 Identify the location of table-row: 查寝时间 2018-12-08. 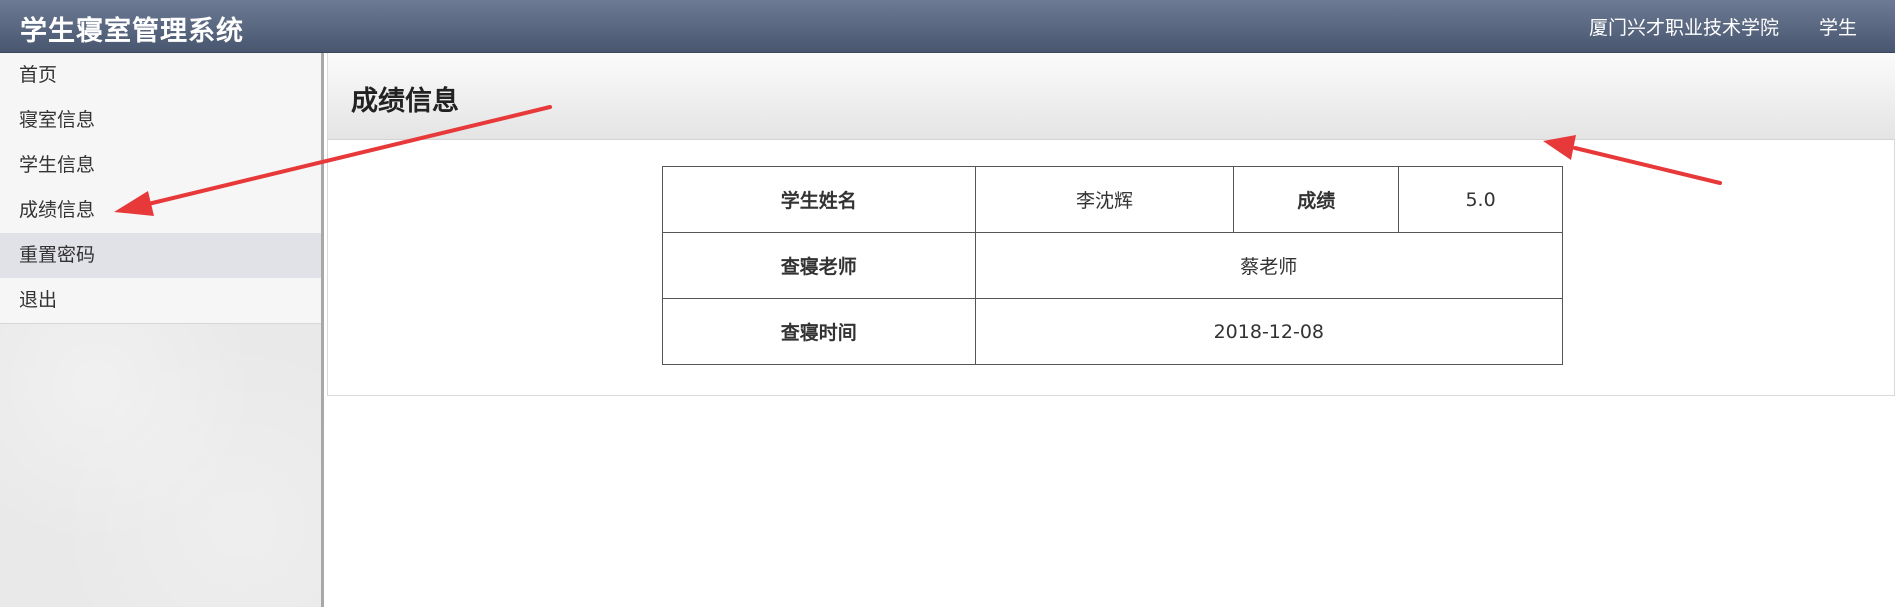
(1113, 331).